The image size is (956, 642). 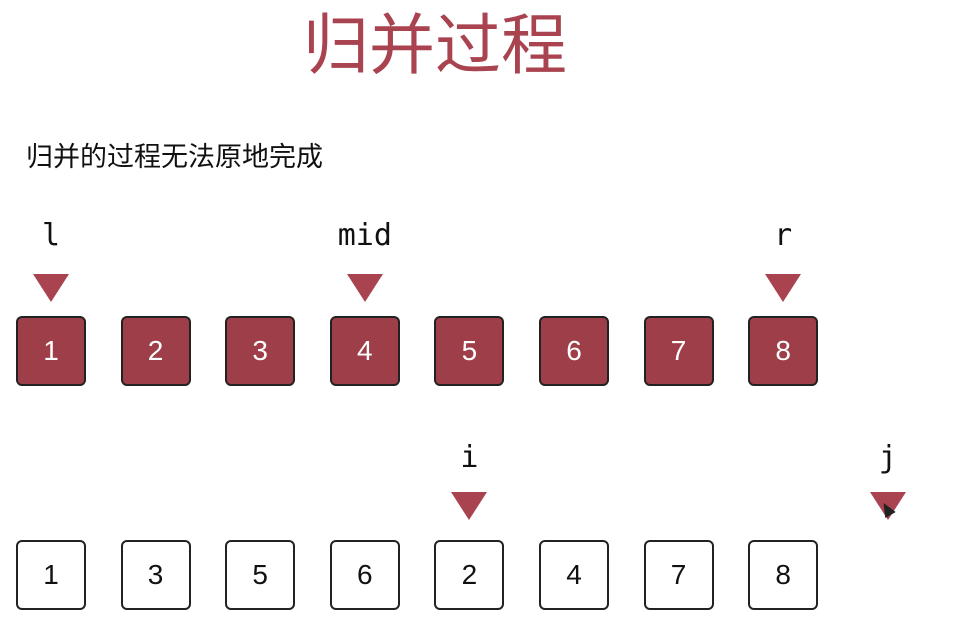 What do you see at coordinates (469, 457) in the screenshot?
I see `bottom-pointer-label: i` at bounding box center [469, 457].